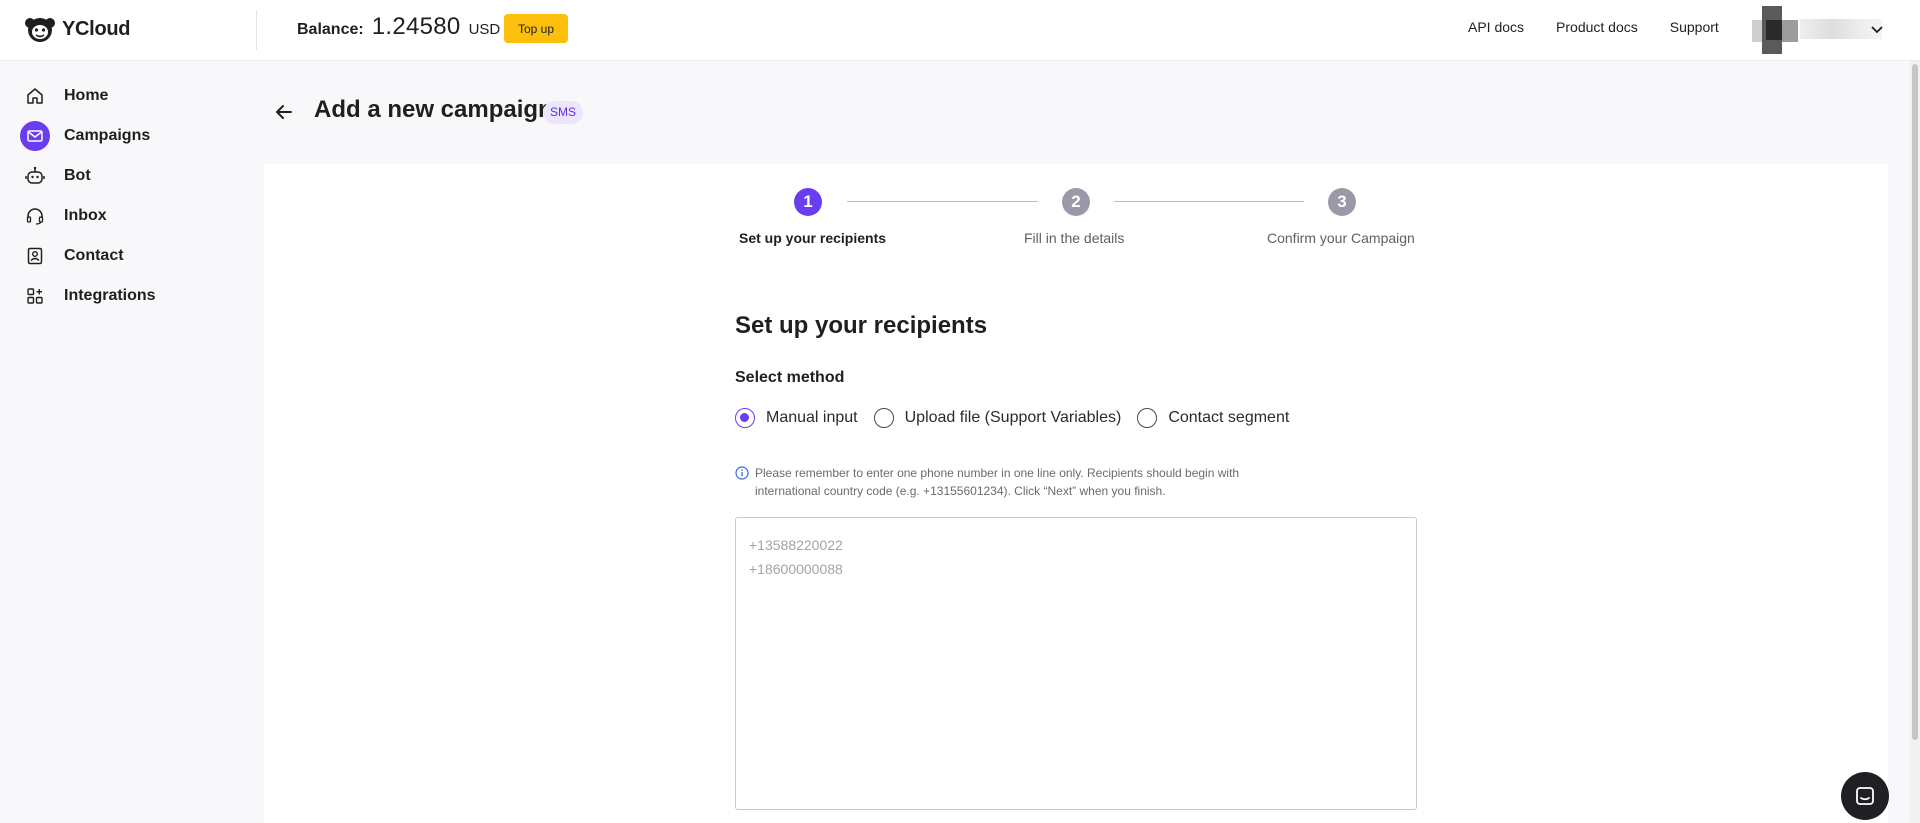 This screenshot has width=1920, height=823. What do you see at coordinates (1877, 29) in the screenshot?
I see `chevron-down-icon` at bounding box center [1877, 29].